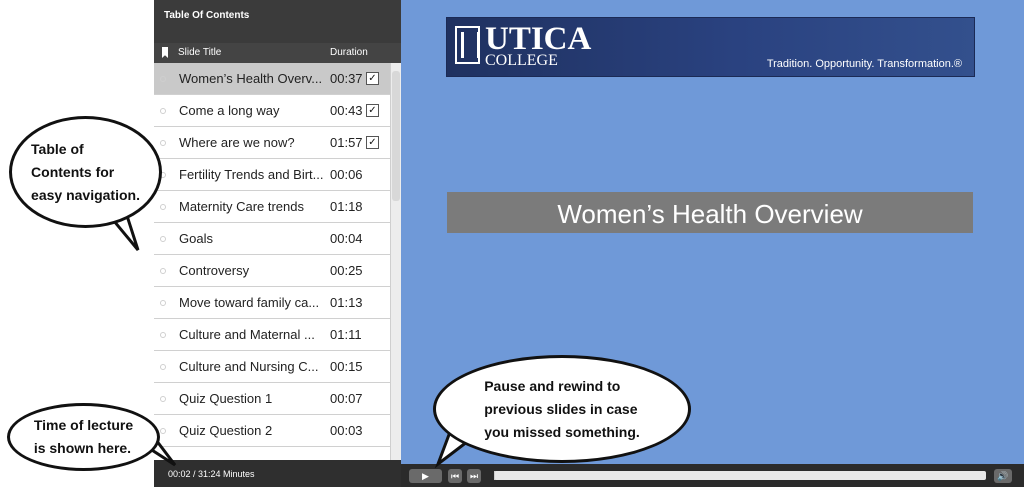  I want to click on toc-row: Come a long way 00:43 ✓, so click(272, 111).